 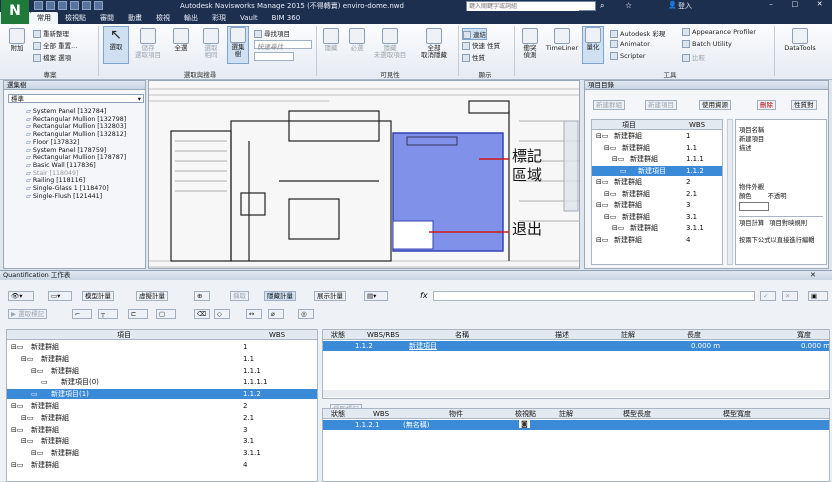 I want to click on sign-in-label: 登入, so click(x=685, y=6).